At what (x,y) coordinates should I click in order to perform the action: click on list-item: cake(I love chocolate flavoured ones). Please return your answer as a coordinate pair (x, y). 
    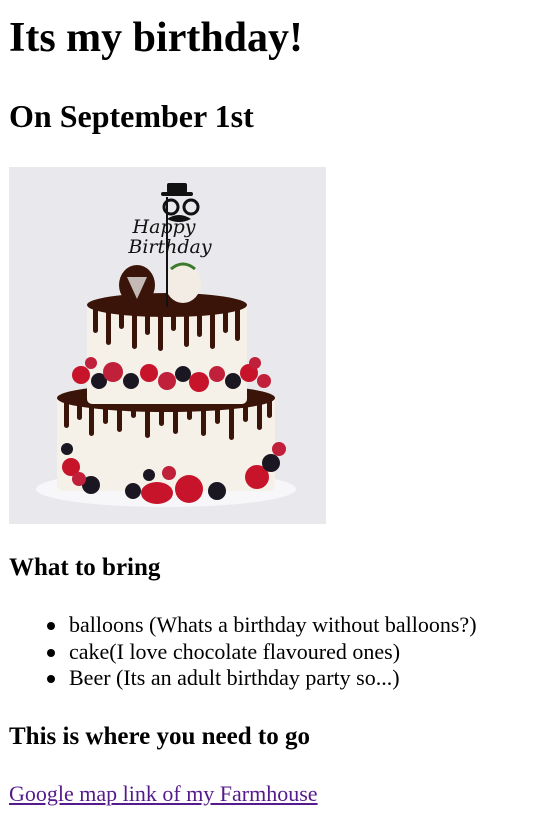
    Looking at the image, I should click on (243, 652).